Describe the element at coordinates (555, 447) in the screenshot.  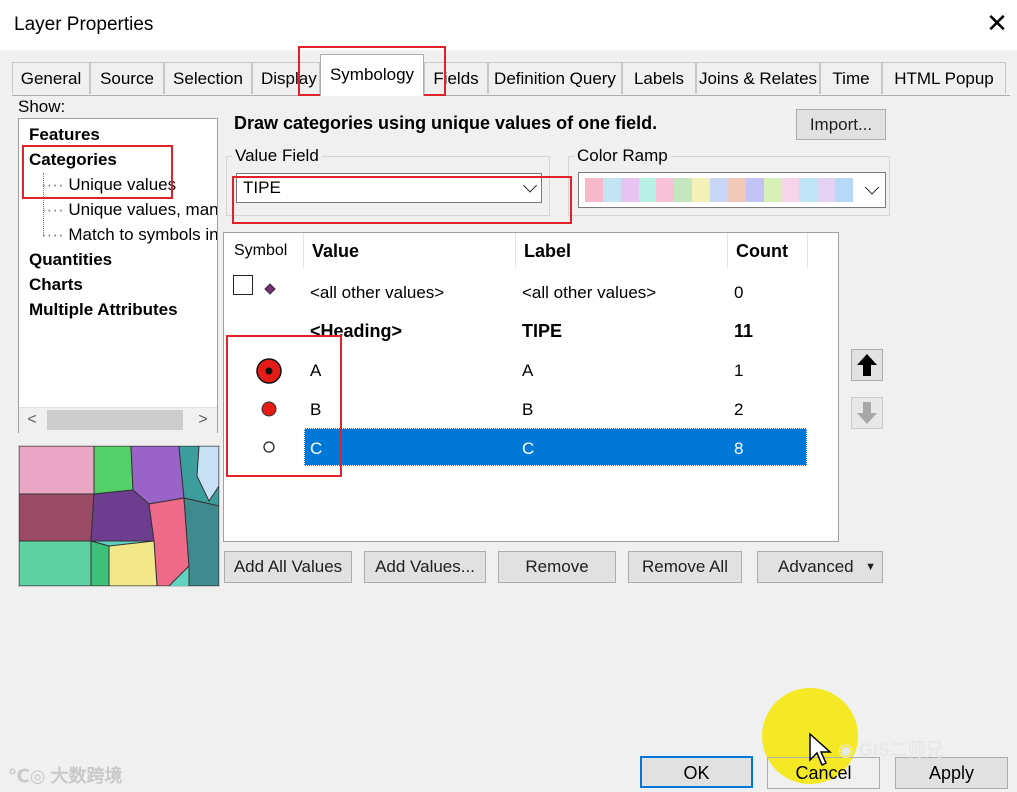
I see `focus-rect` at that location.